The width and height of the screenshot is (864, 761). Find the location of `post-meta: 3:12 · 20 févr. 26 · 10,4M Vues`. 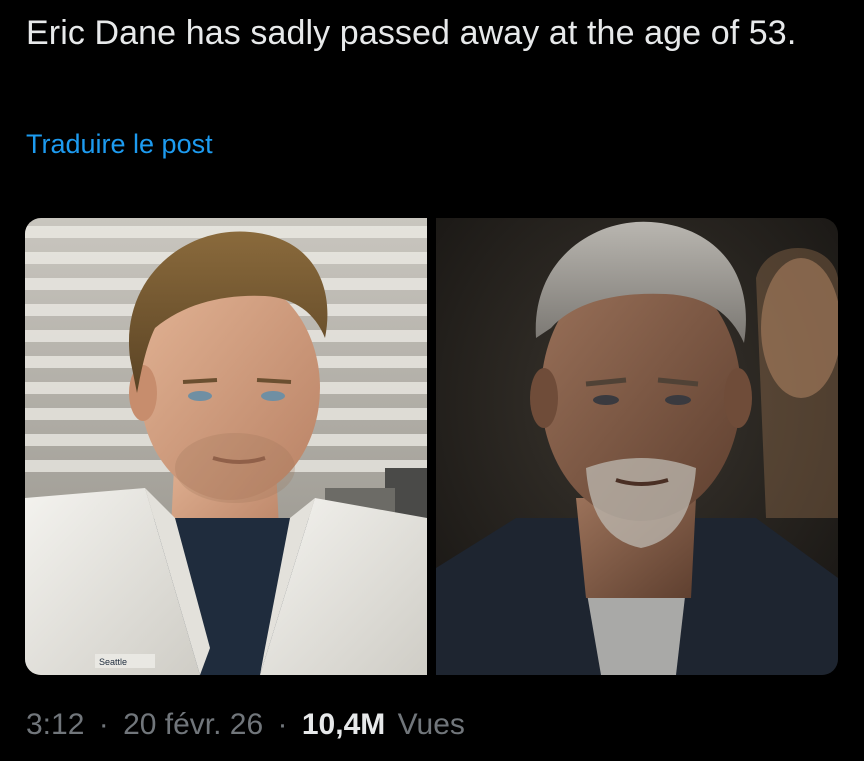

post-meta: 3:12 · 20 févr. 26 · 10,4M Vues is located at coordinates (245, 725).